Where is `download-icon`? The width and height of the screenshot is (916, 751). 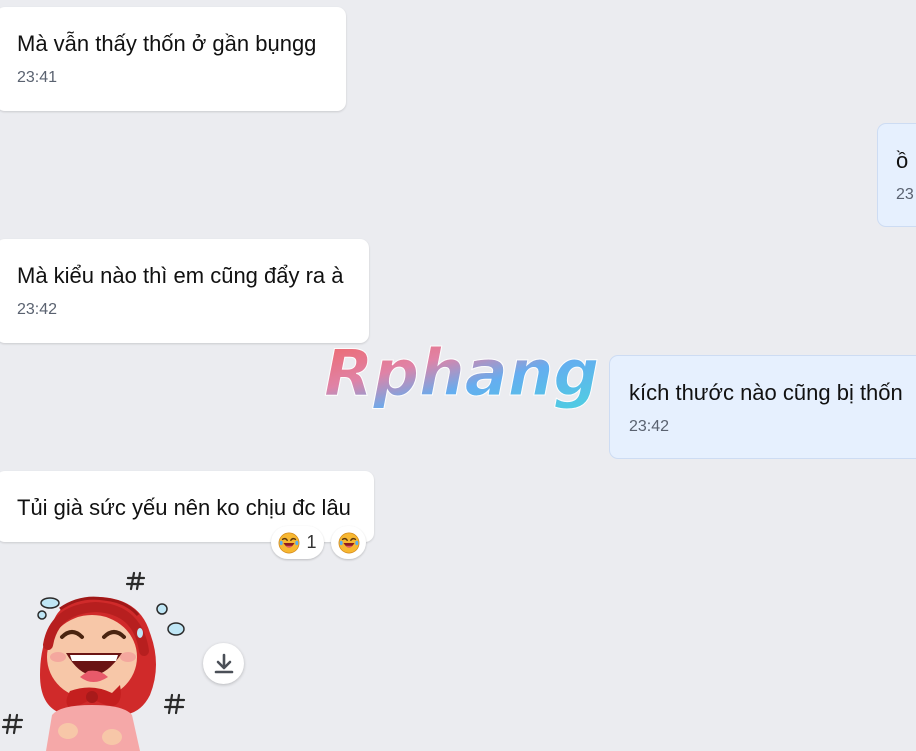 download-icon is located at coordinates (223, 663).